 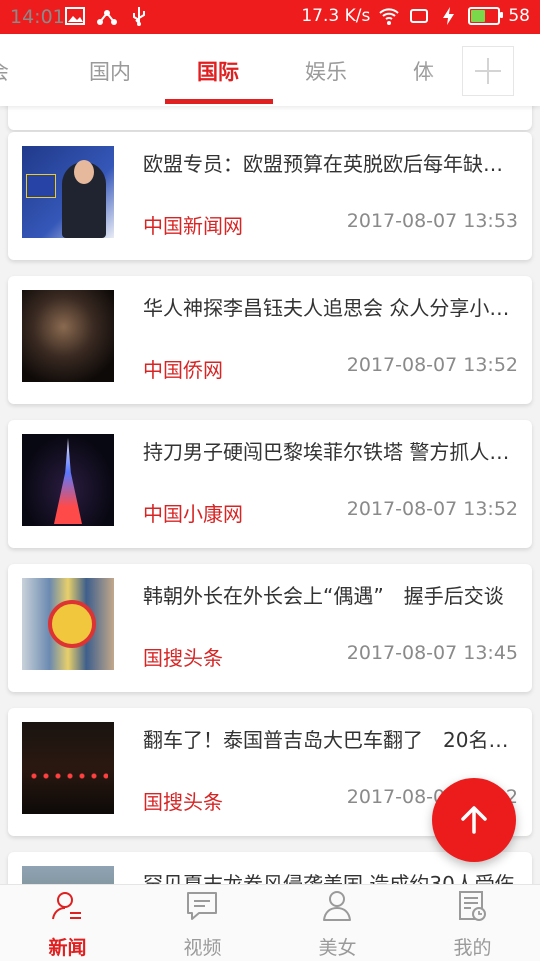 What do you see at coordinates (110, 71) in the screenshot?
I see `tab-domestic: 国内` at bounding box center [110, 71].